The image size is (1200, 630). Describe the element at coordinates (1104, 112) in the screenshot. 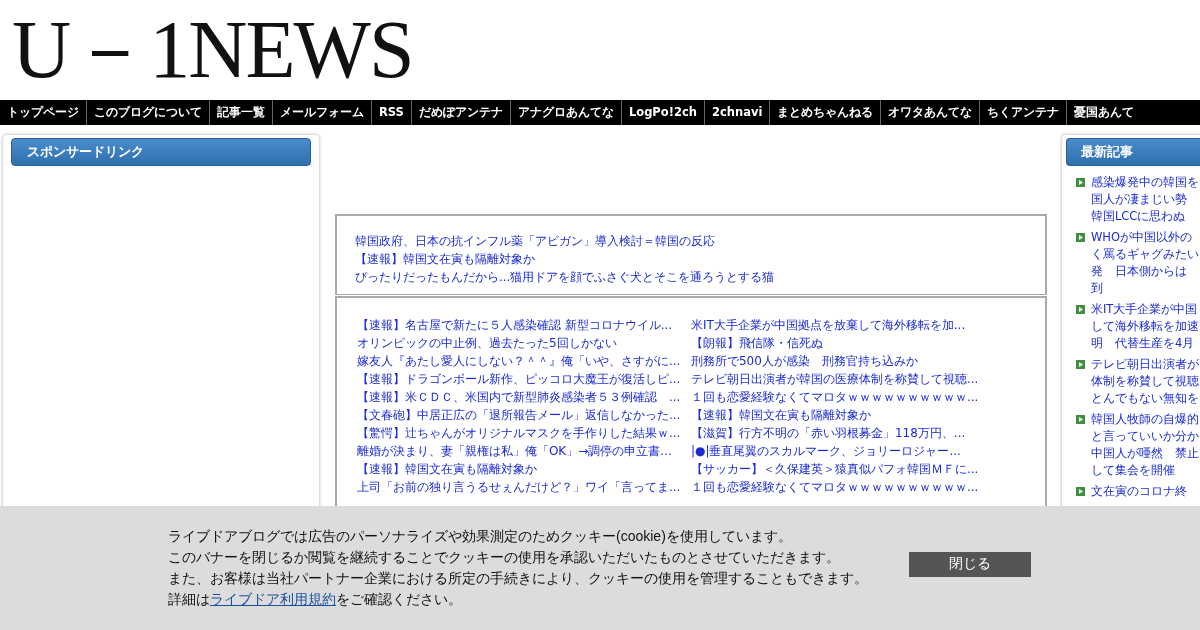

I see `nav-link: 憂国あんて` at that location.